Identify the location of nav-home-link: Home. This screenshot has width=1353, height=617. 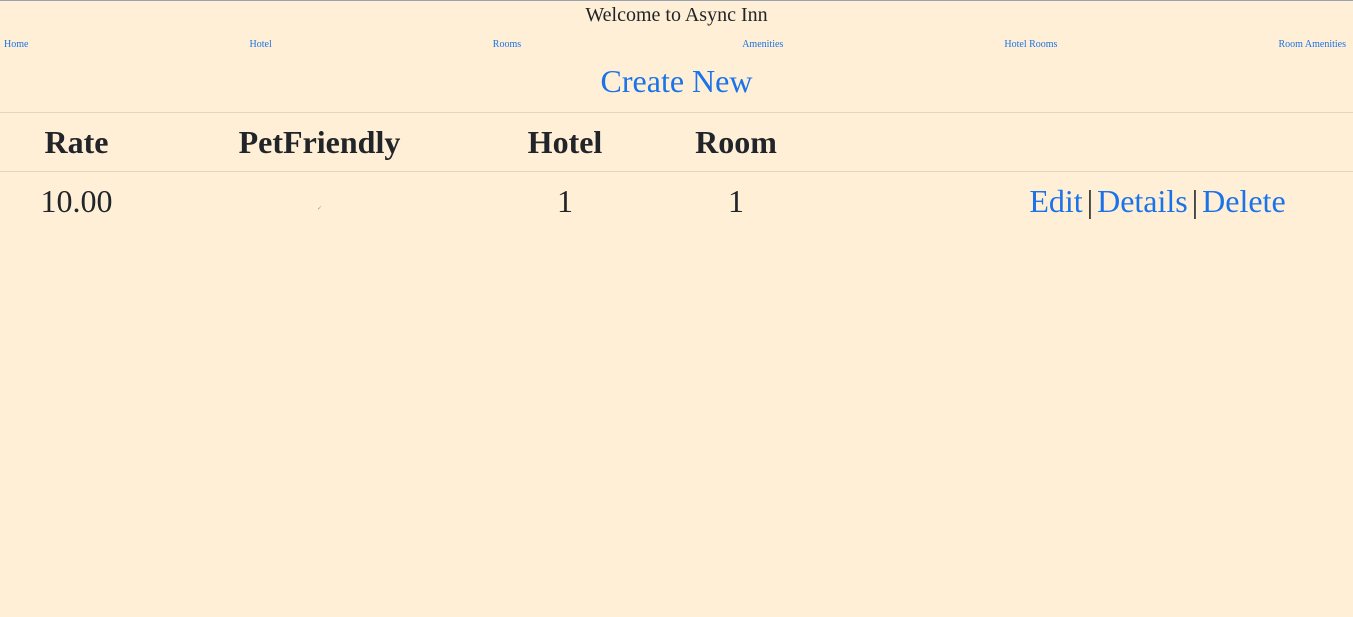
(16, 44).